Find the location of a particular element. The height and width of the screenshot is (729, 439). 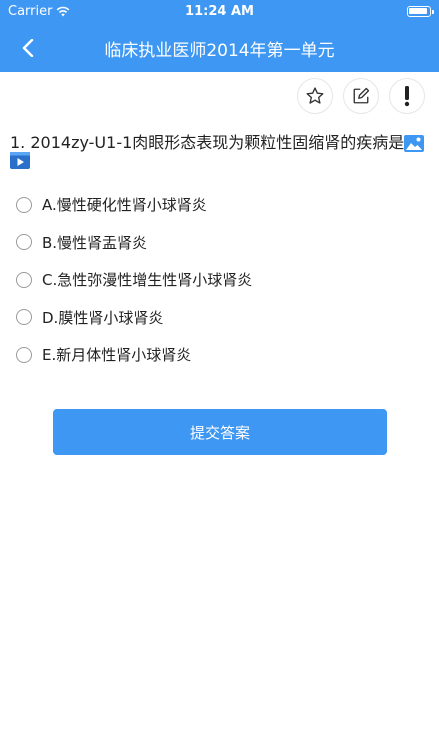

favorite-button is located at coordinates (315, 96).